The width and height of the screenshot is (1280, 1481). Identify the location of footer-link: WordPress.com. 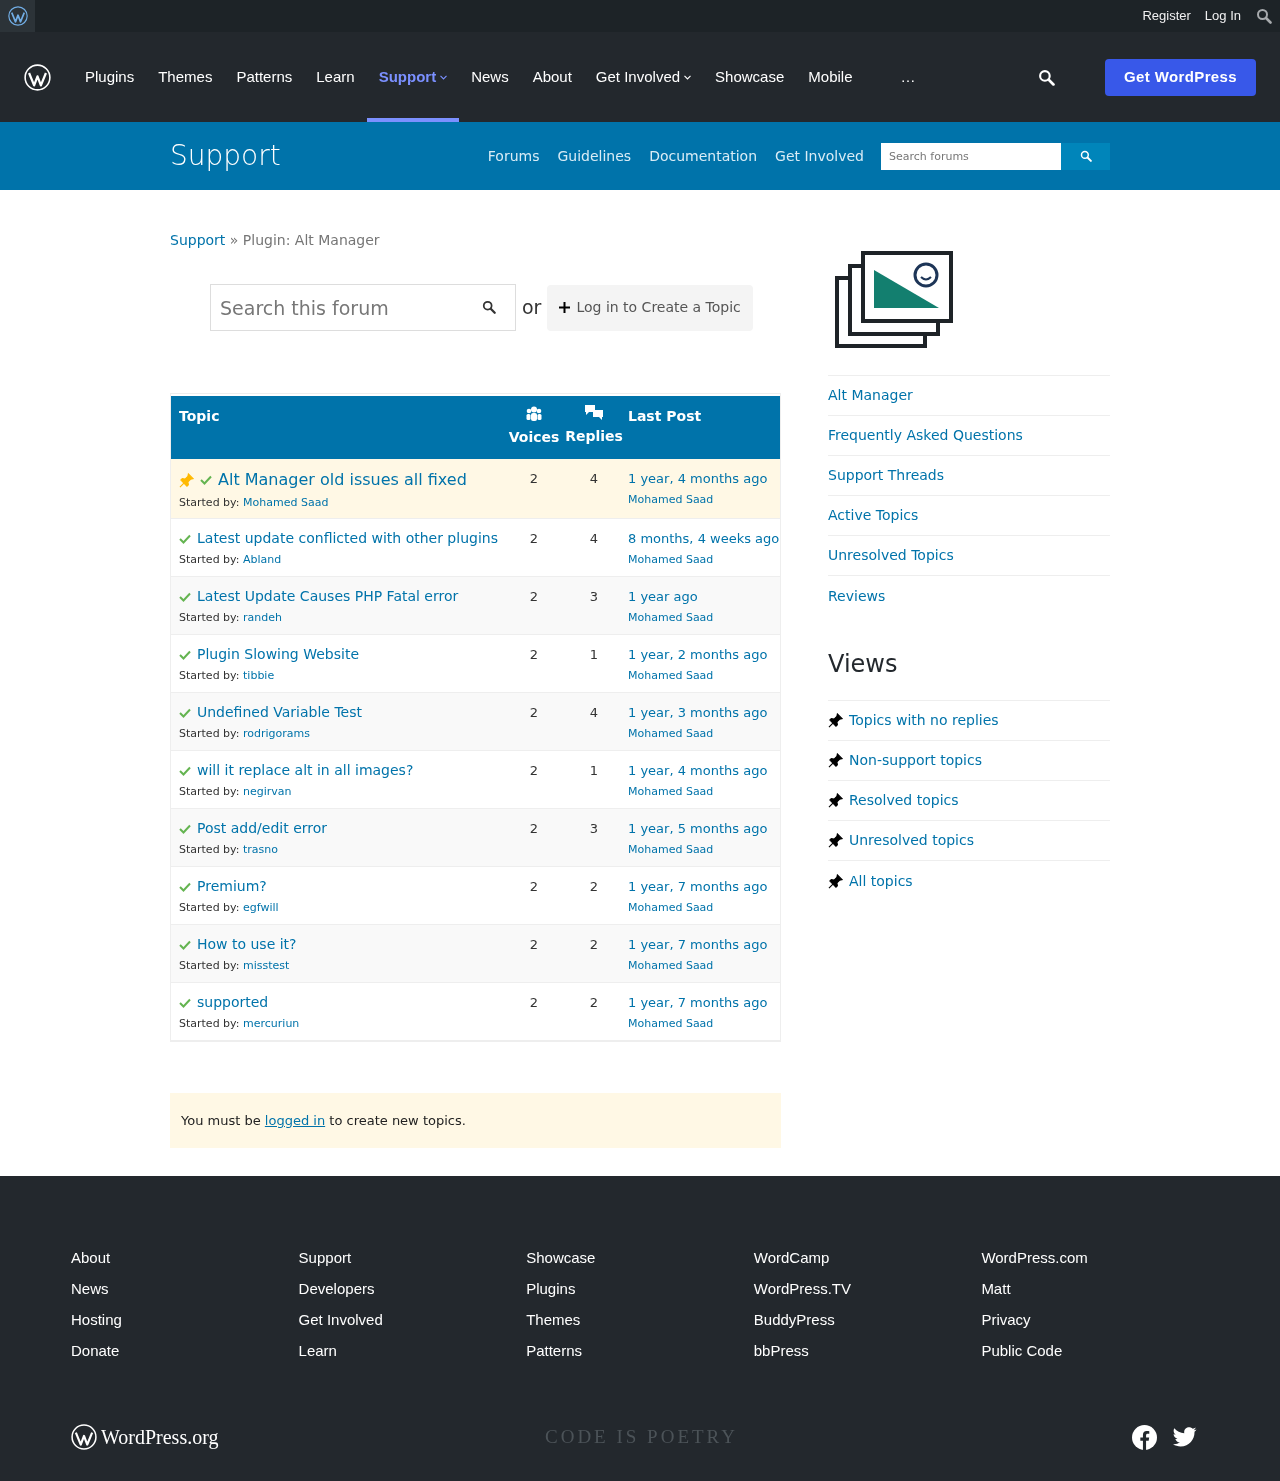
(1095, 1257).